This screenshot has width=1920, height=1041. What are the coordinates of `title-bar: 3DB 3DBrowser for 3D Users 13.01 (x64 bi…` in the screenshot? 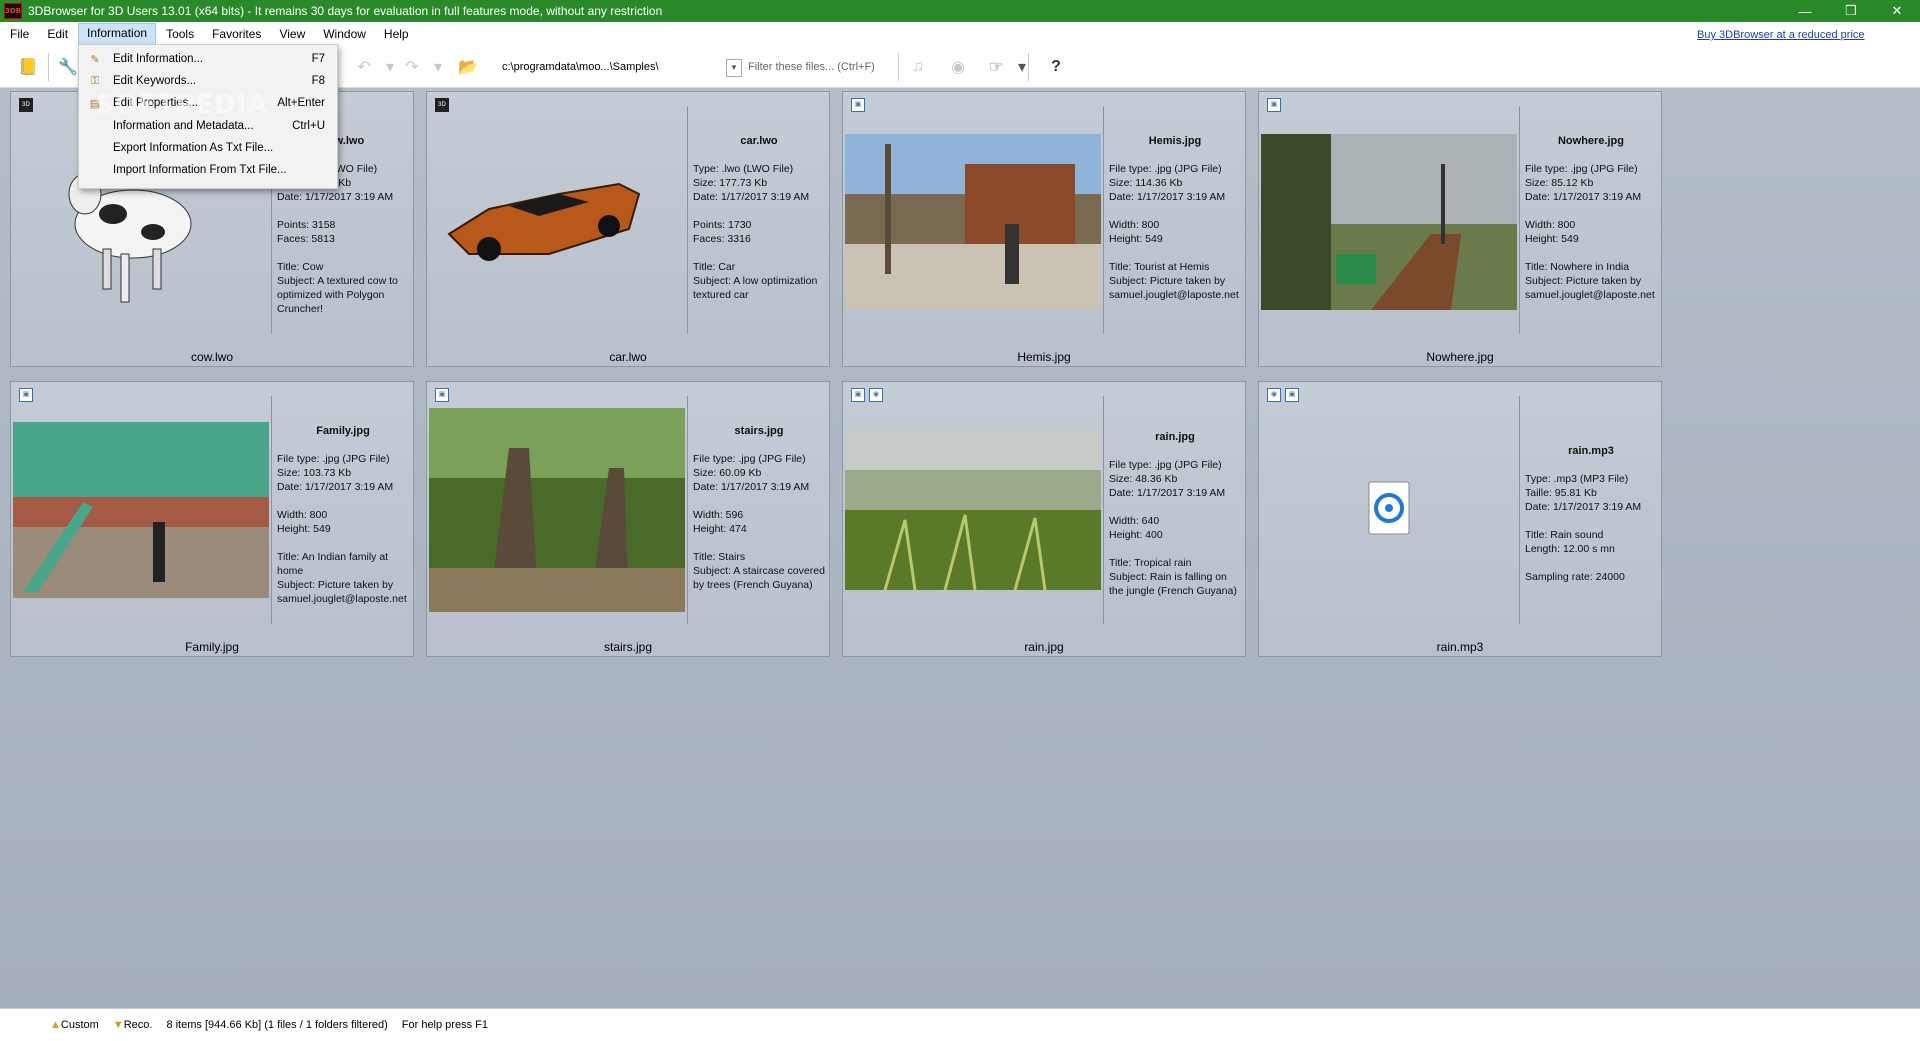 It's located at (960, 11).